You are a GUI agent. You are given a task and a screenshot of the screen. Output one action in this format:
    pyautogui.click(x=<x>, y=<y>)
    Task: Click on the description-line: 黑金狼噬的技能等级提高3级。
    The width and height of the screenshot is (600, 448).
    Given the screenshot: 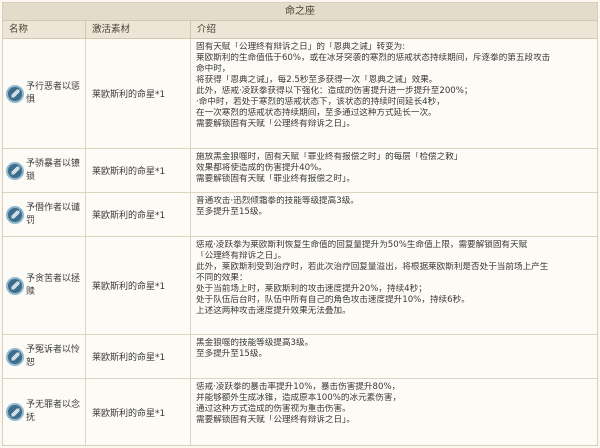 What is the action you would take?
    pyautogui.click(x=255, y=343)
    